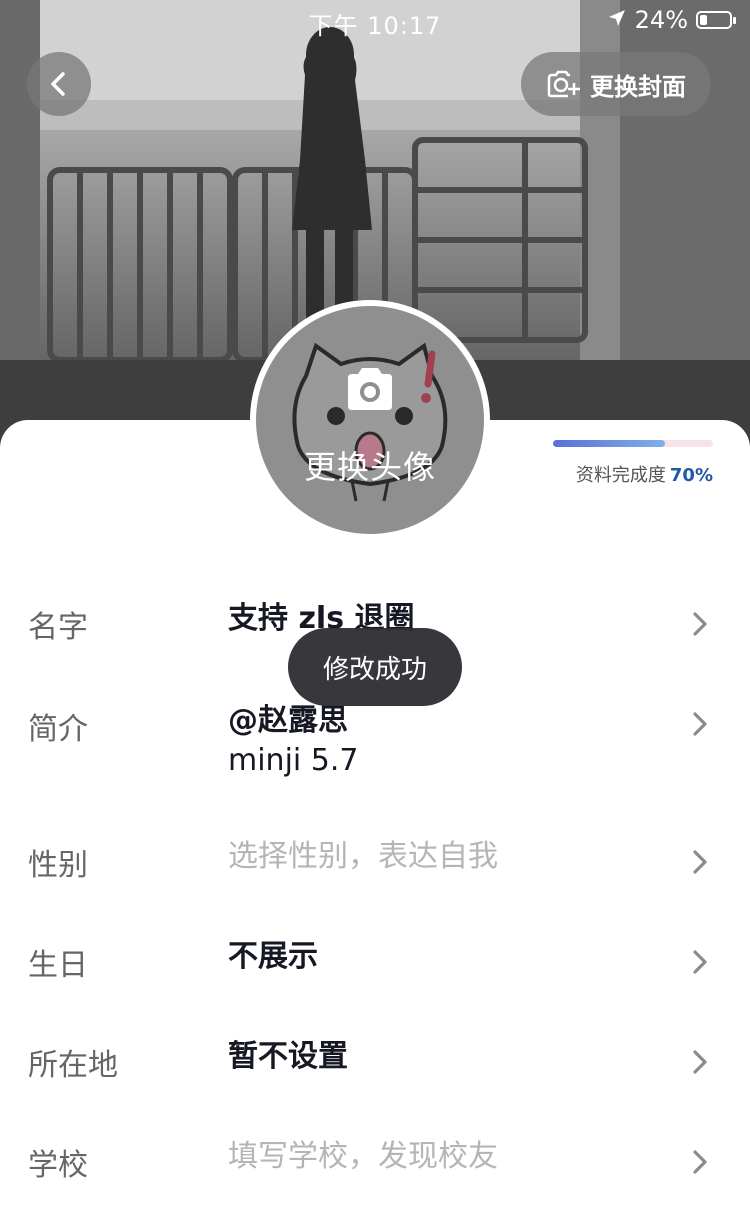 The width and height of the screenshot is (750, 1215). What do you see at coordinates (375, 1063) in the screenshot?
I see `row-location: 所在地 暂不设置` at bounding box center [375, 1063].